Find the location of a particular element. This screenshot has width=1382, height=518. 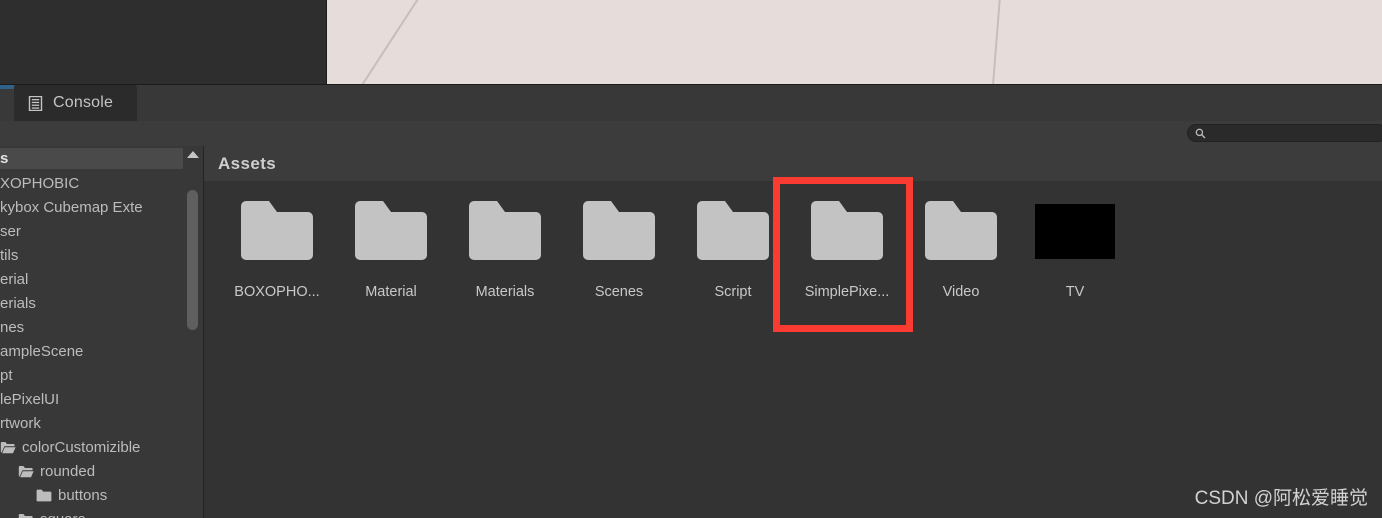

console-icon is located at coordinates (35, 103).